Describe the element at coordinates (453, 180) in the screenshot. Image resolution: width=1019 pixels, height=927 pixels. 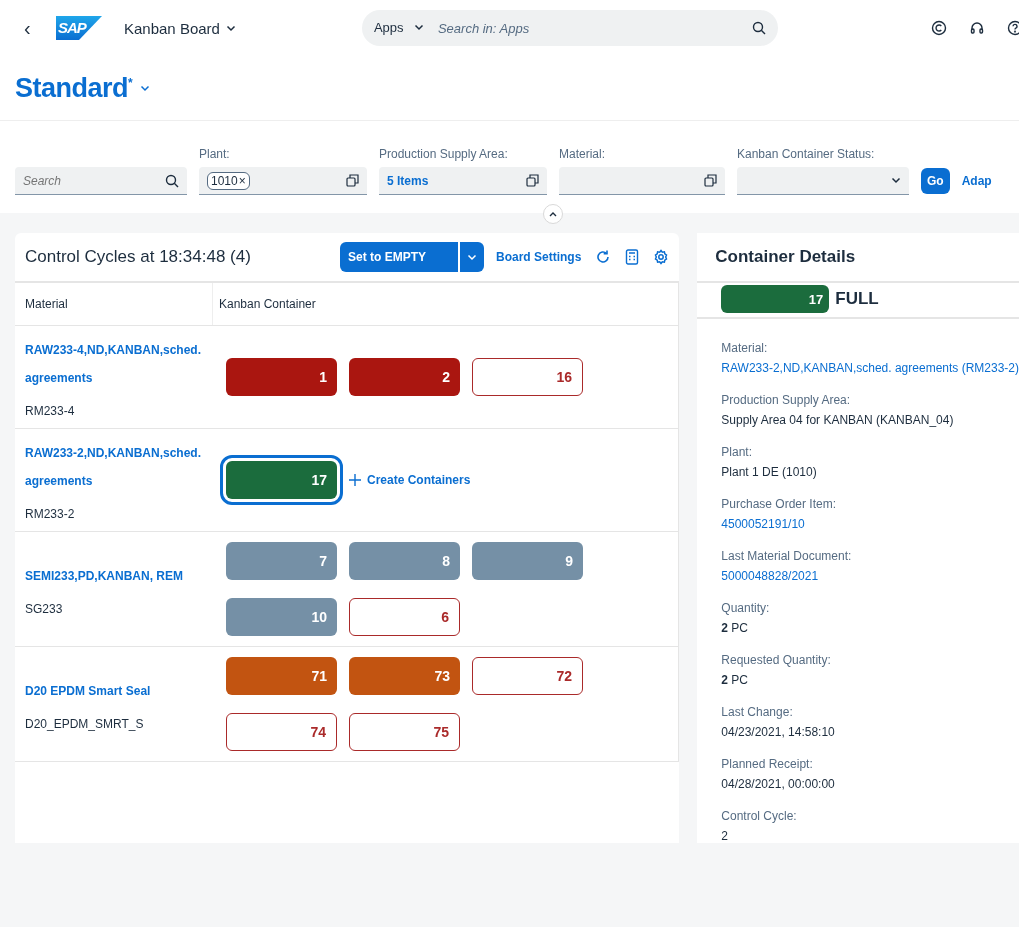
I see `selected-items-link: 5 Items` at that location.